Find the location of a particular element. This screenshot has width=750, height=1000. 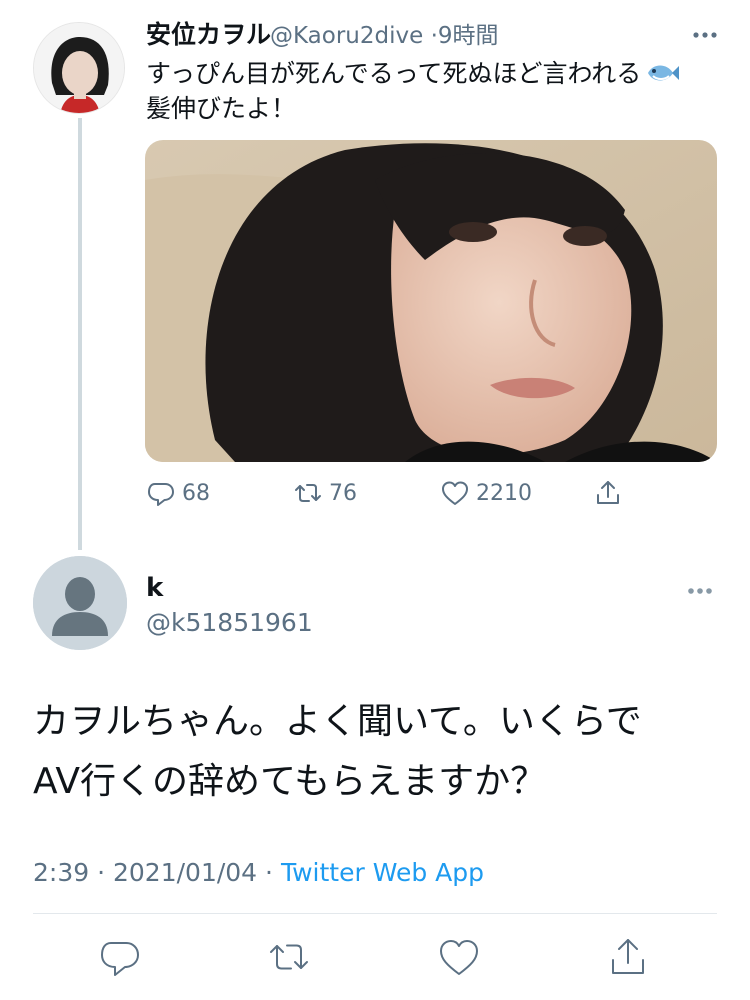

thread-connector-line is located at coordinates (80, 334).